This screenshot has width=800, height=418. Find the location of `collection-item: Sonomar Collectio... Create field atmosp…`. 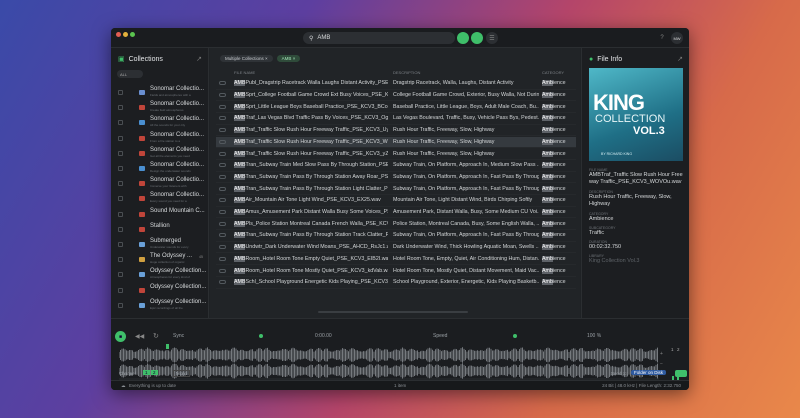

collection-item: Sonomar Collectio... Create field atmosp… is located at coordinates (160, 107).